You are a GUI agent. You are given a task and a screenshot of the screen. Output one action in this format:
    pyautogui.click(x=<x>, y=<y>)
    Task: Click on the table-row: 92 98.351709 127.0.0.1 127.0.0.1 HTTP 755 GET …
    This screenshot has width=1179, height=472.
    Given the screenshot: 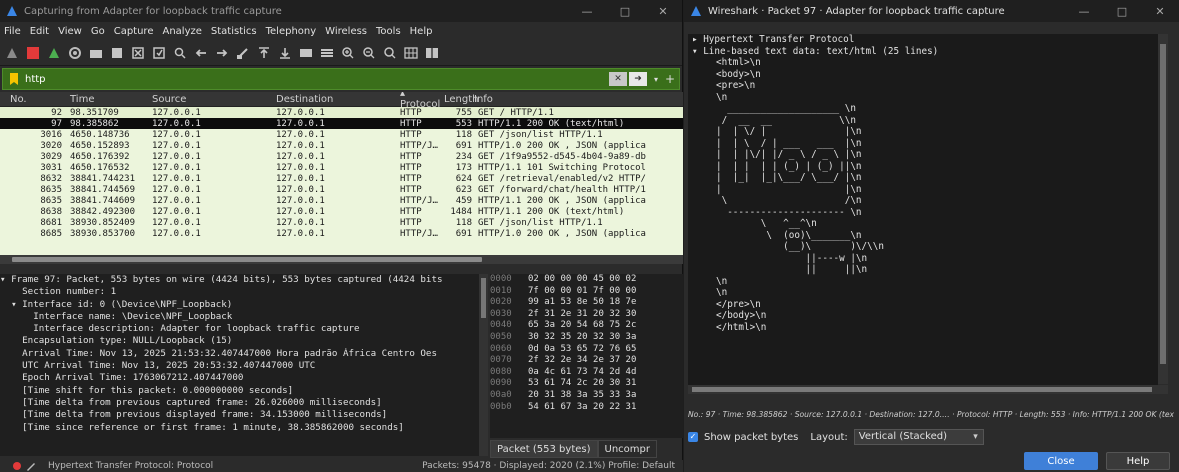 What is the action you would take?
    pyautogui.click(x=341, y=112)
    